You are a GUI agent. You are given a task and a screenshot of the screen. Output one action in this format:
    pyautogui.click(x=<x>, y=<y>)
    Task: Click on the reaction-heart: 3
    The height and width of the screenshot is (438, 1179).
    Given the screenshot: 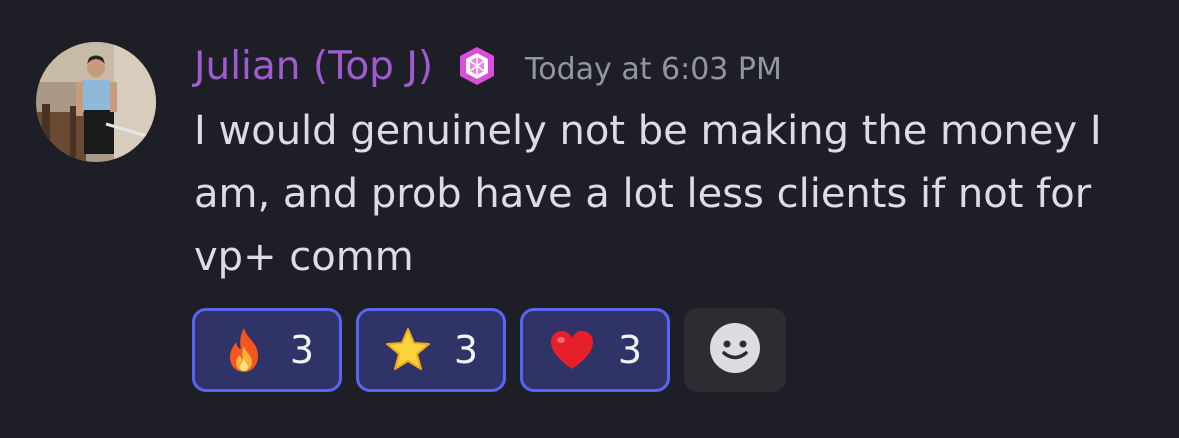 What is the action you would take?
    pyautogui.click(x=595, y=350)
    